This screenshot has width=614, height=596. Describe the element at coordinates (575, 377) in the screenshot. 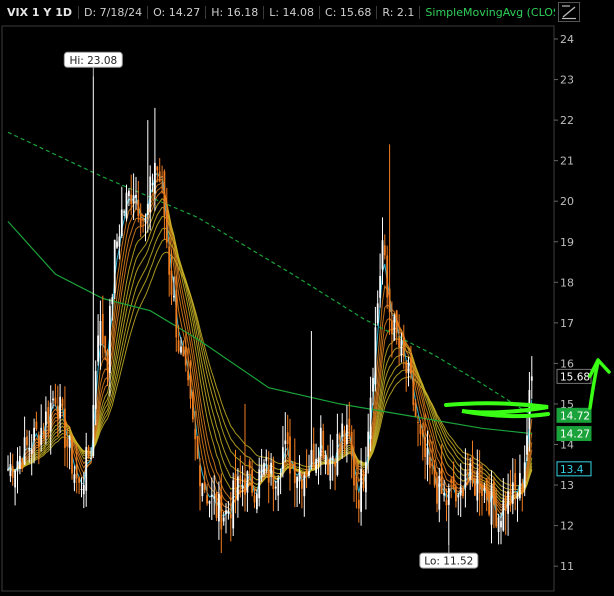

I see `price-label-15.68: 15.68` at that location.